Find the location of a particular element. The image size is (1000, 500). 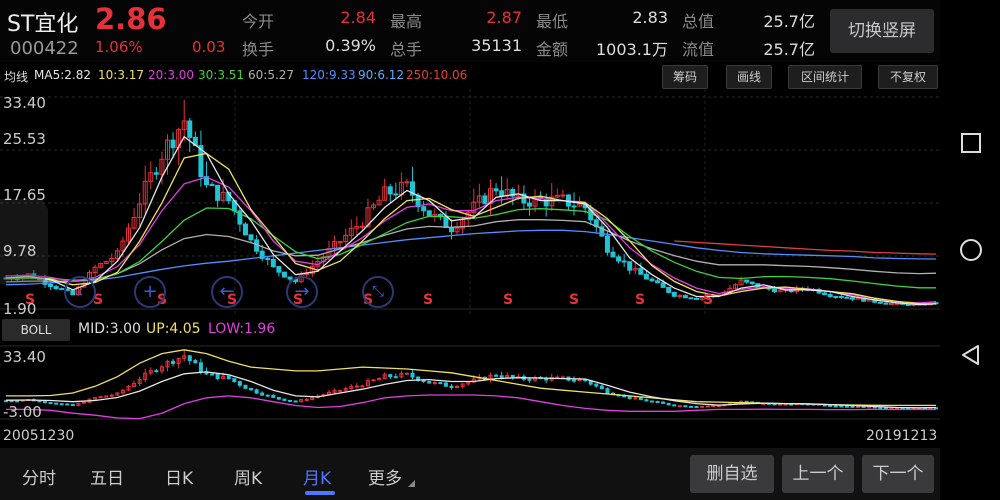

boll-low: LOW:1.96 is located at coordinates (242, 329).